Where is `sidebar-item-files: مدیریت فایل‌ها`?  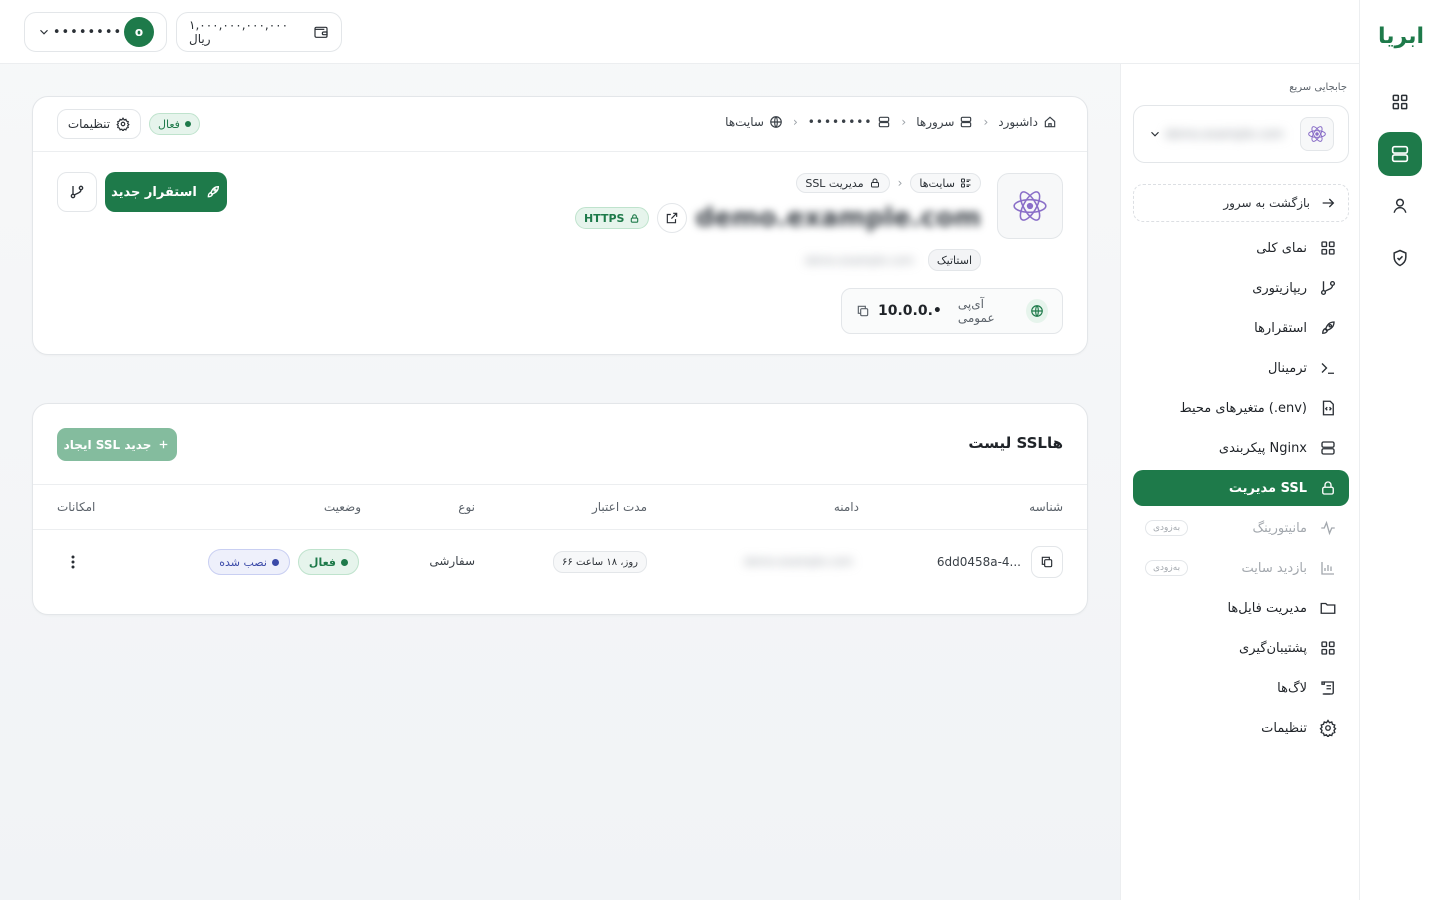
sidebar-item-files: مدیریت فایل‌ها is located at coordinates (1241, 608).